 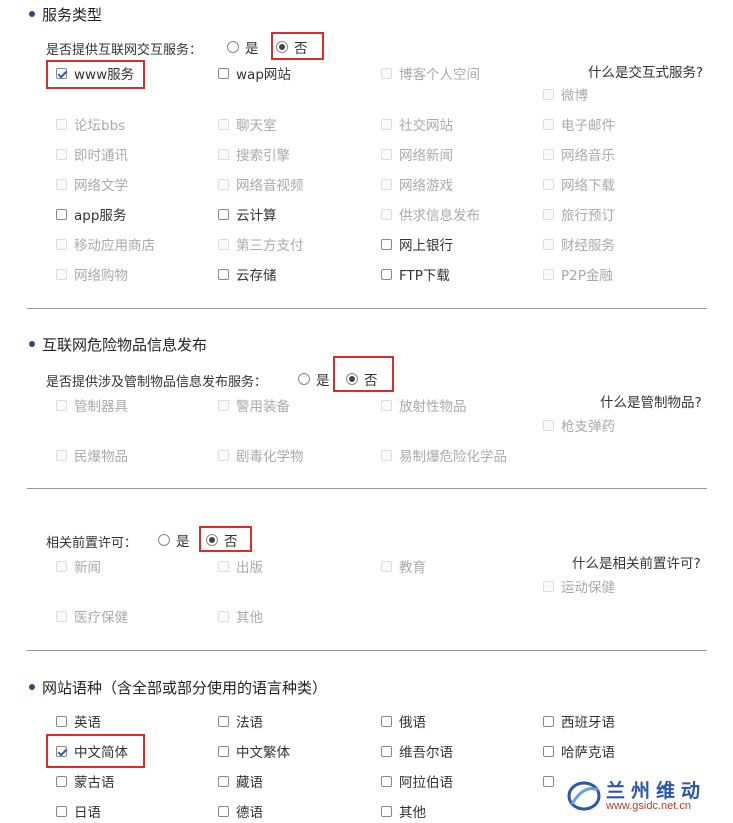 What do you see at coordinates (588, 246) in the screenshot?
I see `checkbox-label: 财经服务` at bounding box center [588, 246].